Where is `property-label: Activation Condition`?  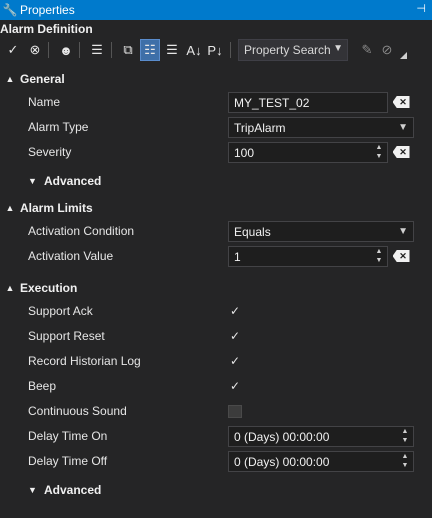 property-label: Activation Condition is located at coordinates (81, 231).